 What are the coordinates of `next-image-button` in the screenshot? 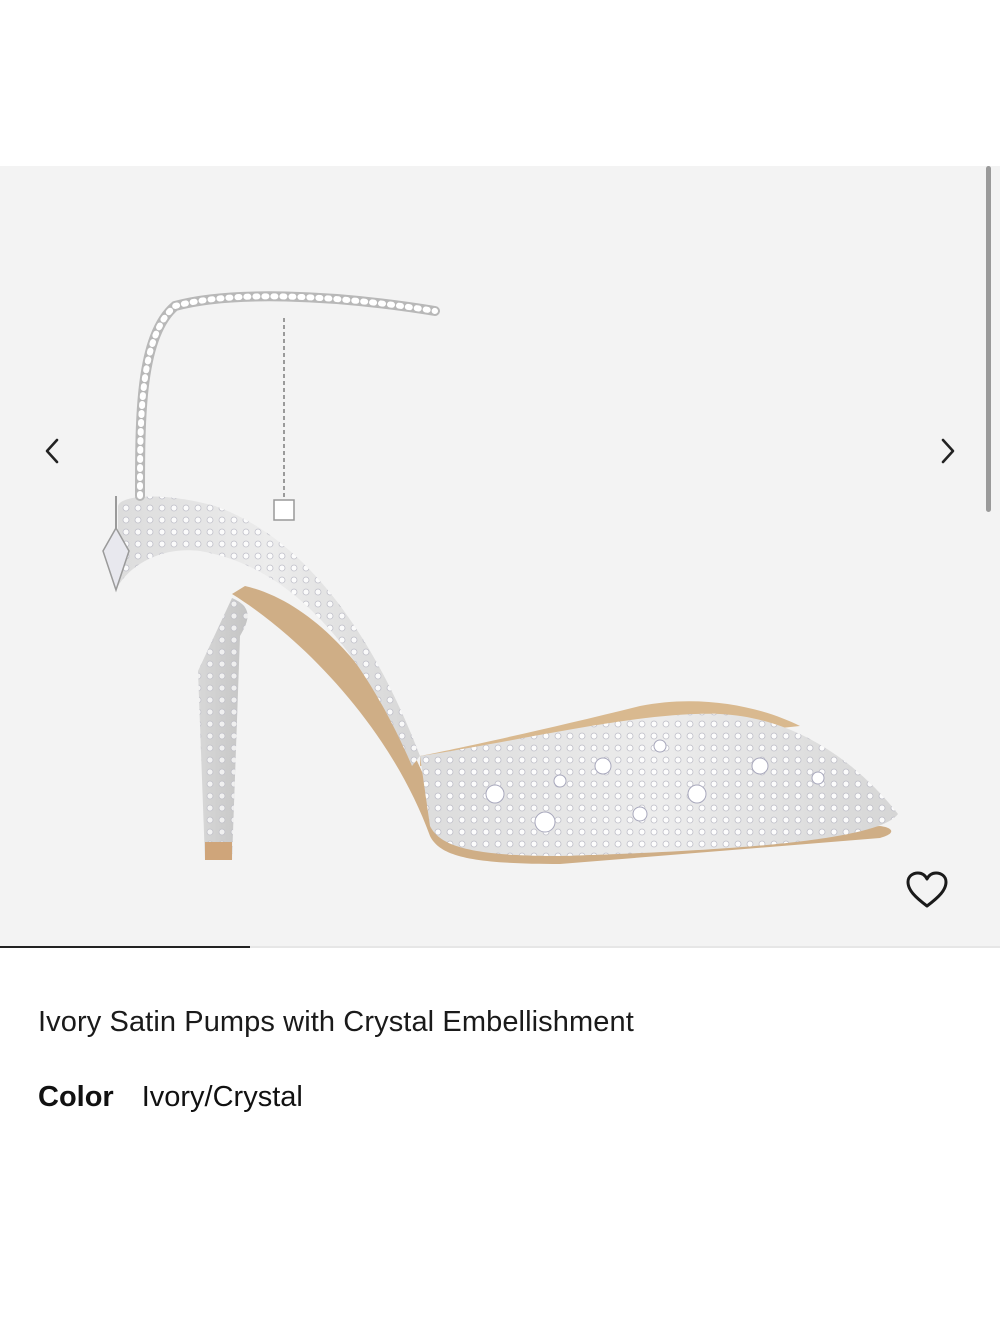 It's located at (947, 451).